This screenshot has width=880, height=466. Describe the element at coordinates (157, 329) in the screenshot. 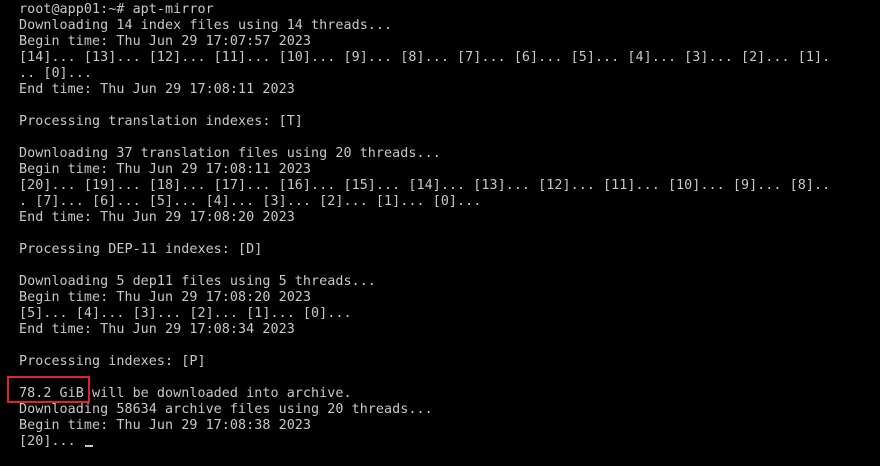

I see `terminal-line: End time: Thu Jun 29 17:08:34 2023` at that location.